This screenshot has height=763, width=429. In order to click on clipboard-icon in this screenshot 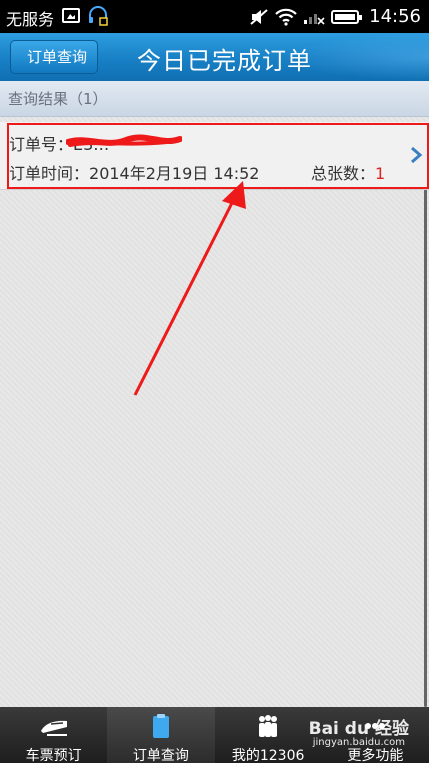, I will do `click(160, 726)`.